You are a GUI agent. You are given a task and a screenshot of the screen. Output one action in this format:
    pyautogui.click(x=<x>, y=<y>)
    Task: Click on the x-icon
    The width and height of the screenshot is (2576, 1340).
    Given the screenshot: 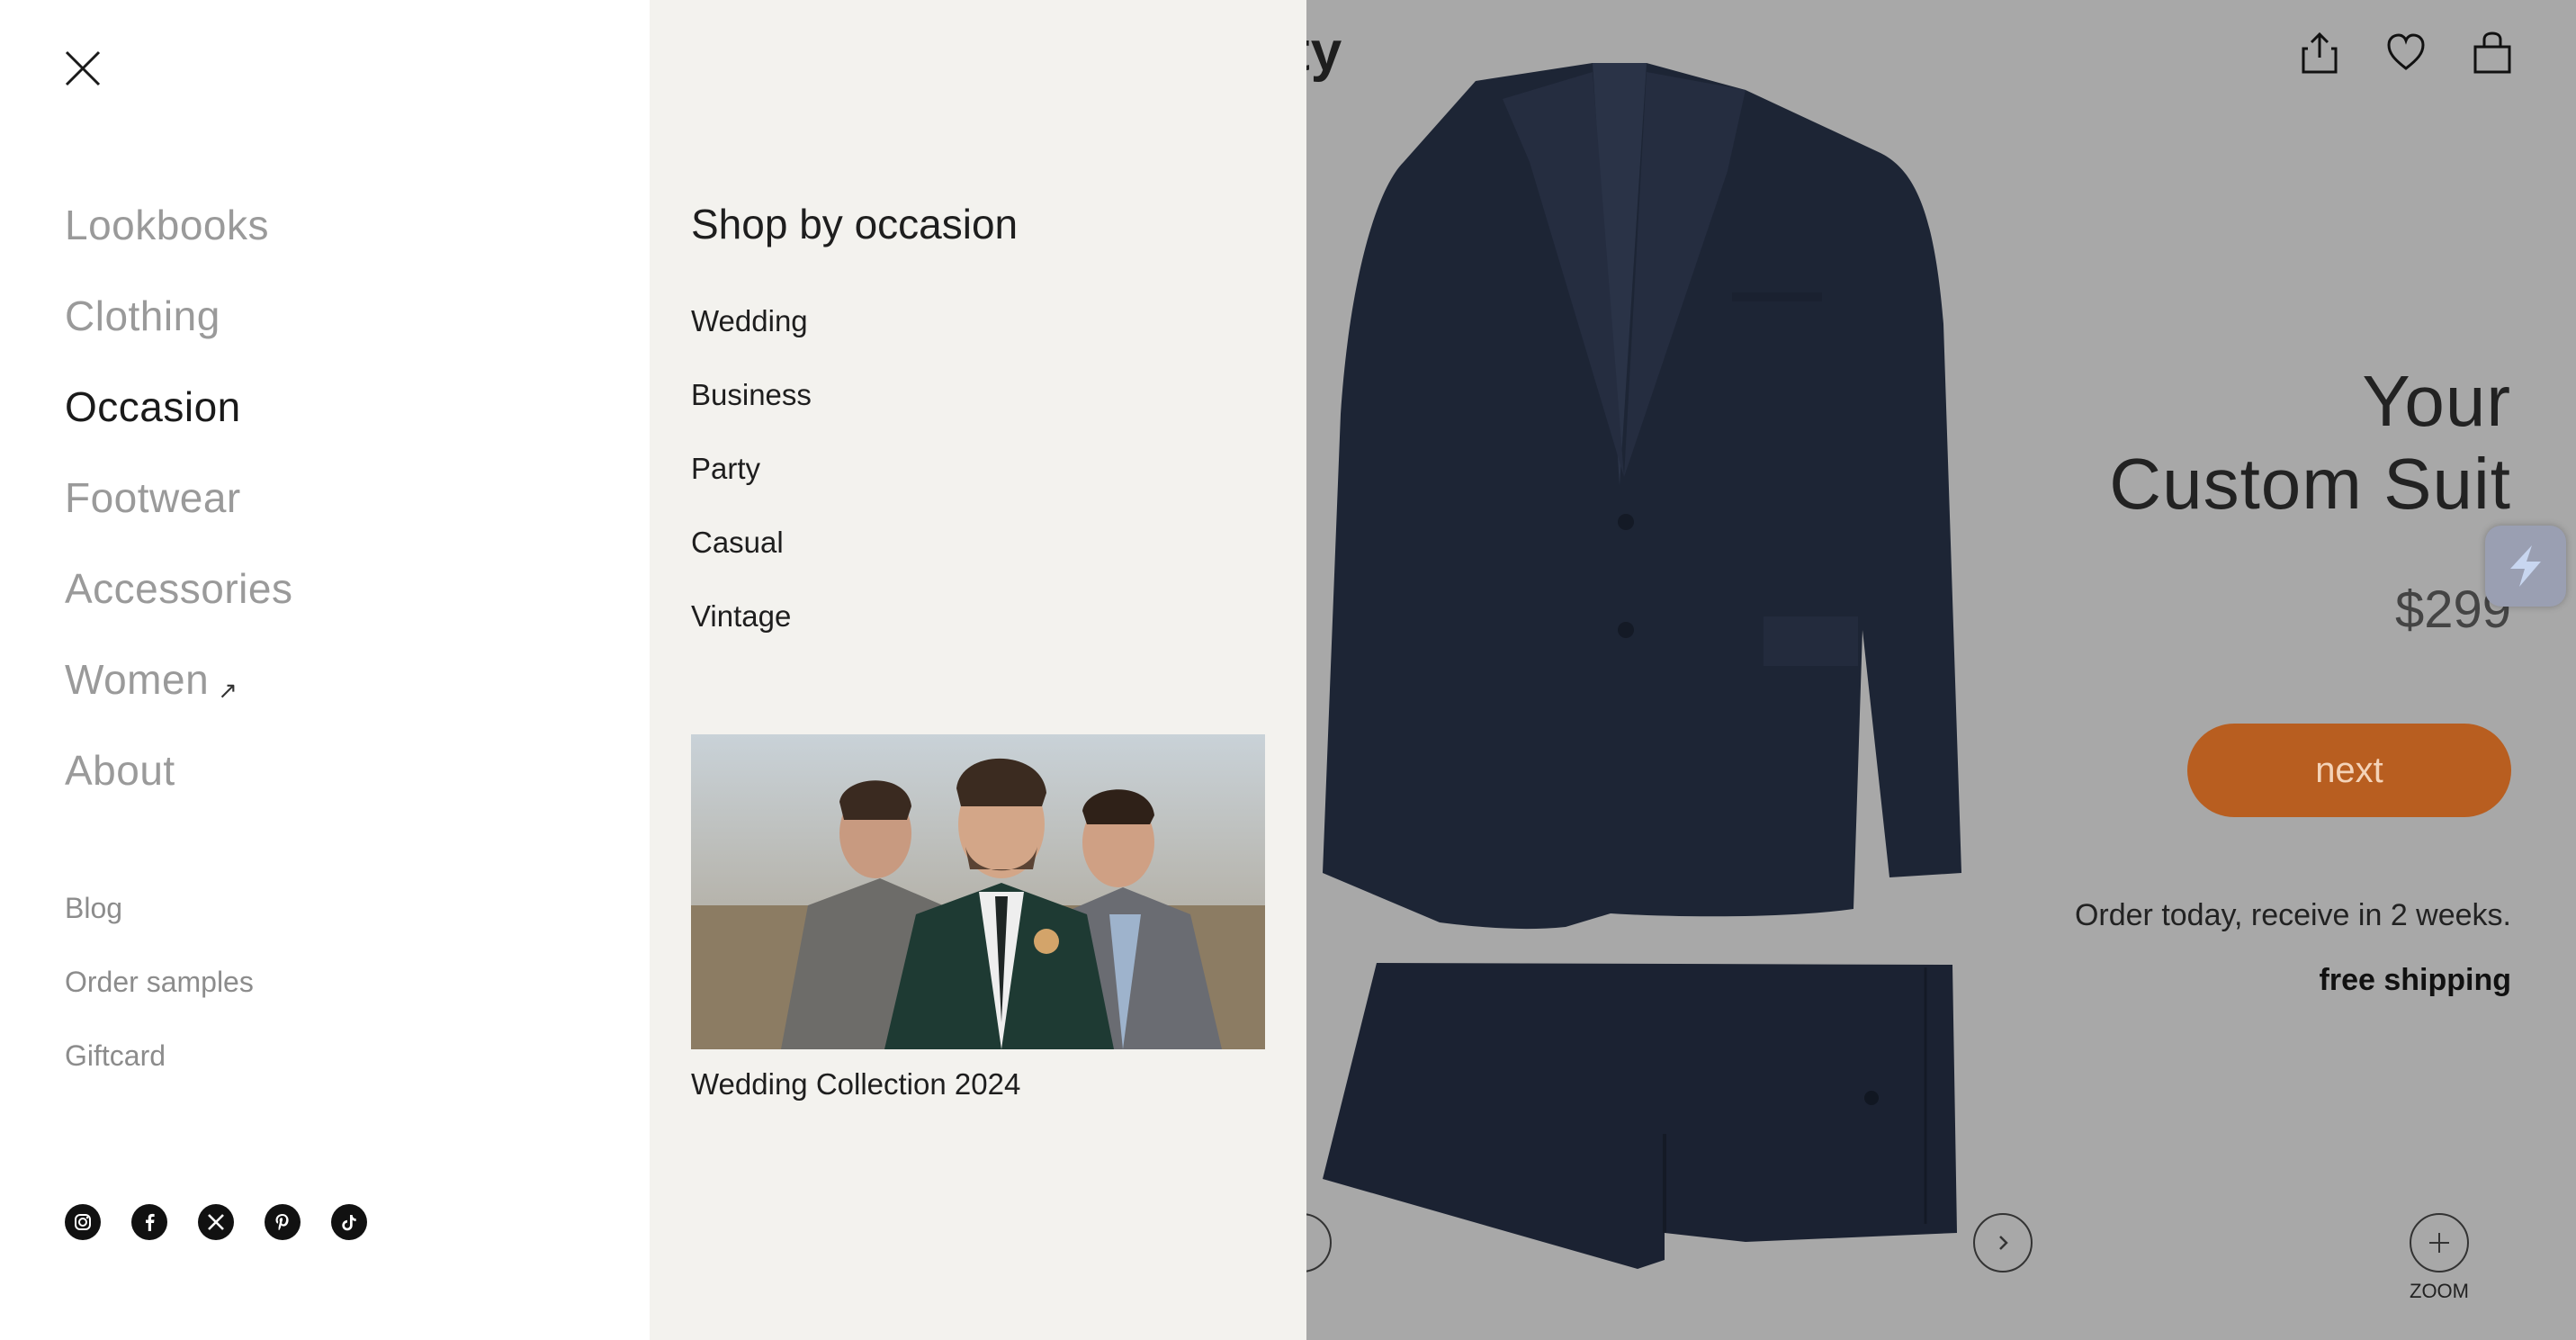 What is the action you would take?
    pyautogui.click(x=216, y=1222)
    